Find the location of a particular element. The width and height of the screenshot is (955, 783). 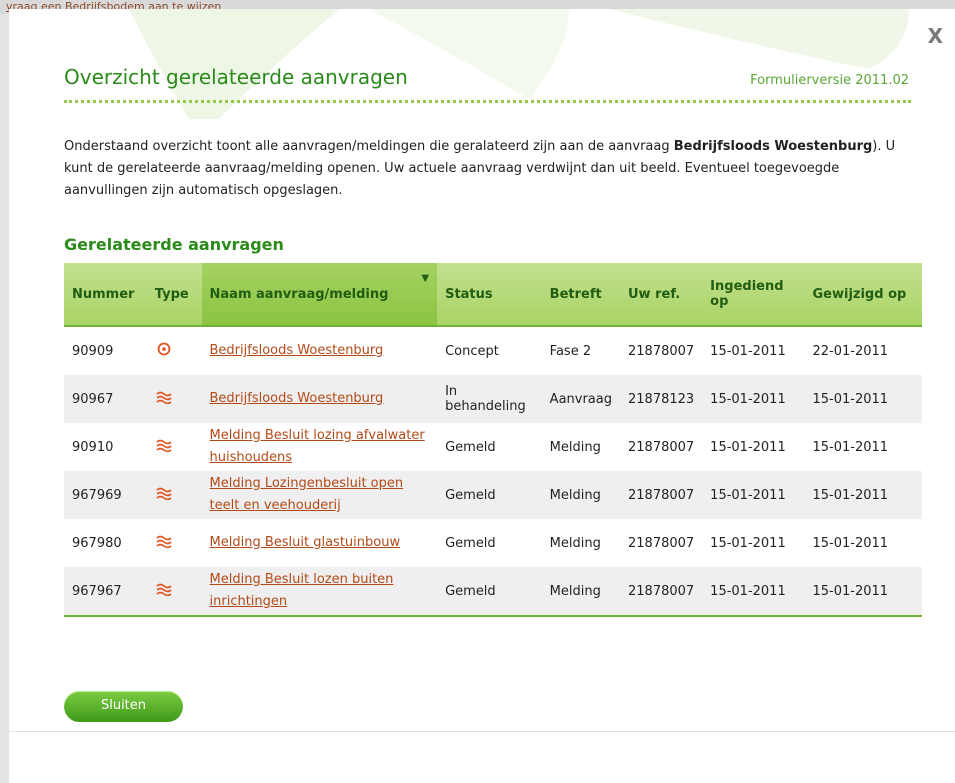

col-ref: Uw ref. is located at coordinates (661, 295).